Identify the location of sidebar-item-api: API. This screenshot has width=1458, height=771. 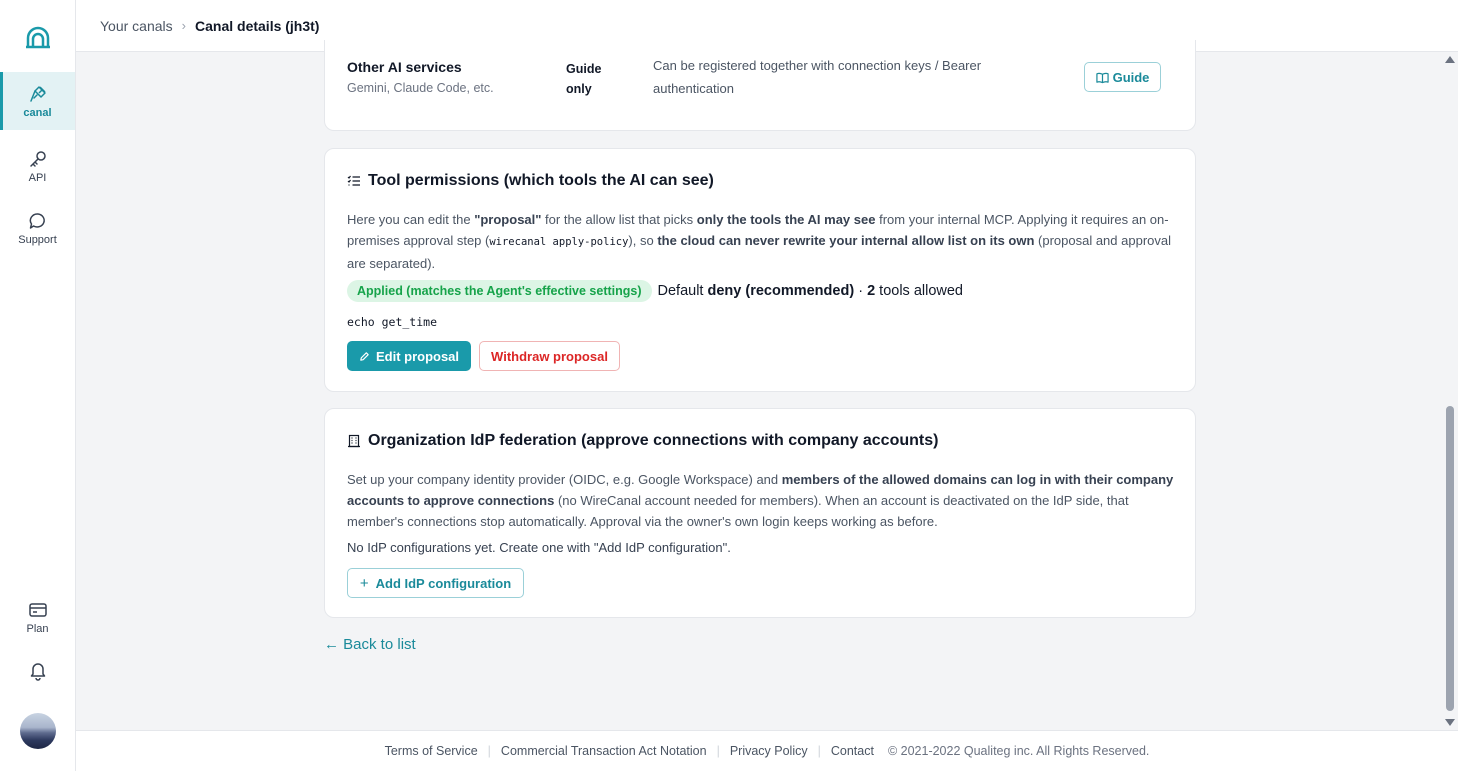
(37, 166).